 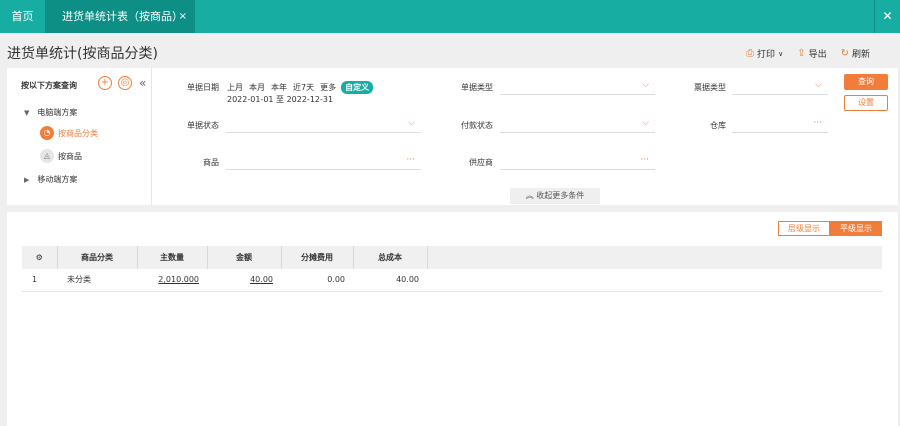 I want to click on bill-type-select: ⌵, so click(x=780, y=87).